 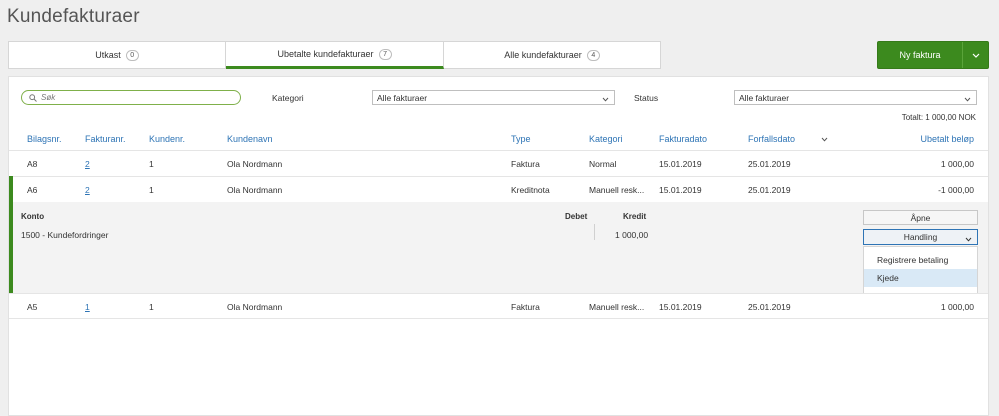 I want to click on tab-count-badge: 0, so click(x=132, y=55).